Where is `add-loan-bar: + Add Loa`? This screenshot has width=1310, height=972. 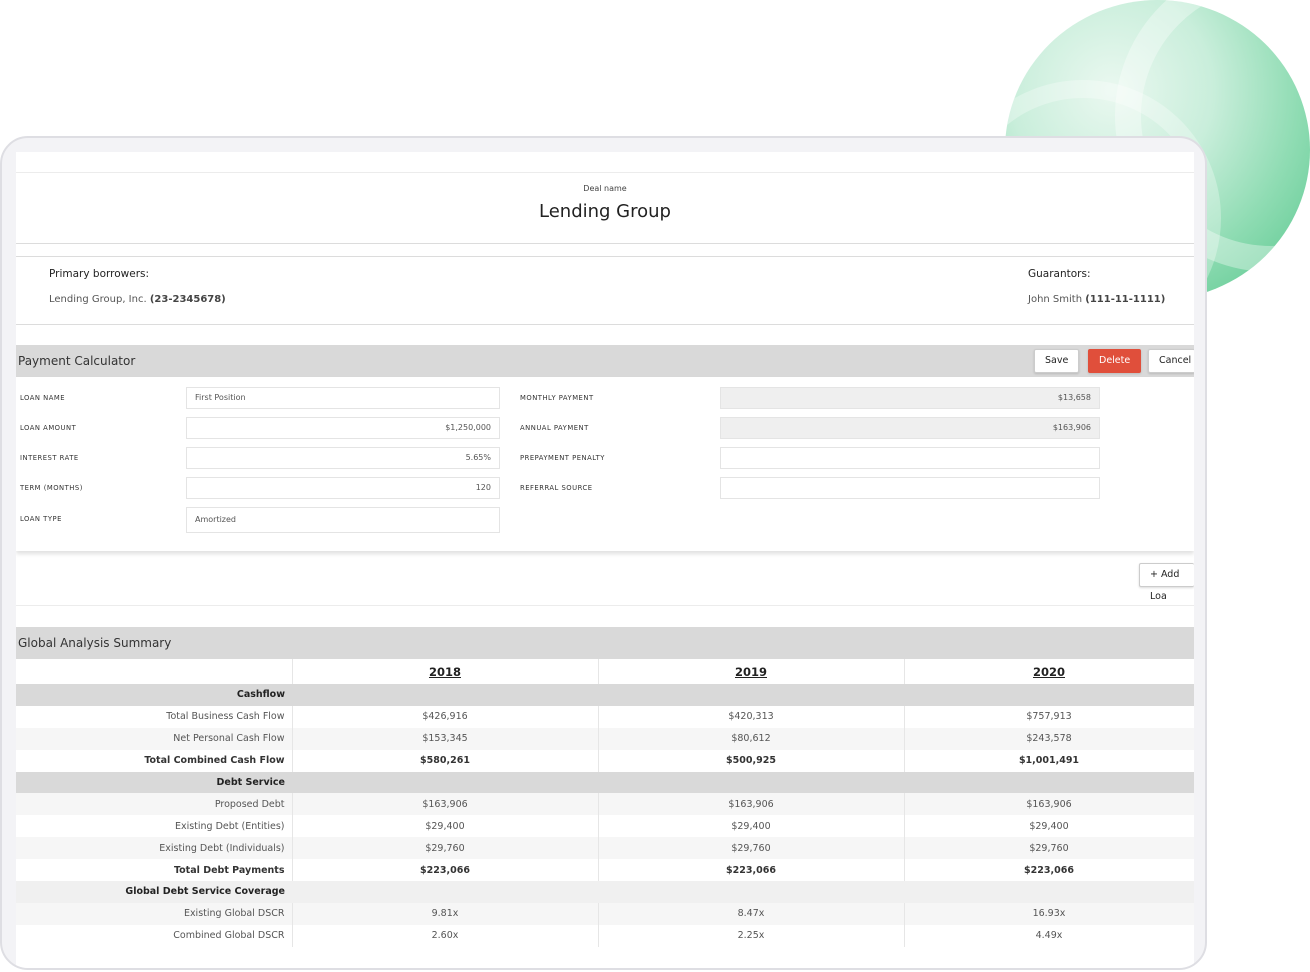
add-loan-bar: + Add Loa is located at coordinates (605, 578).